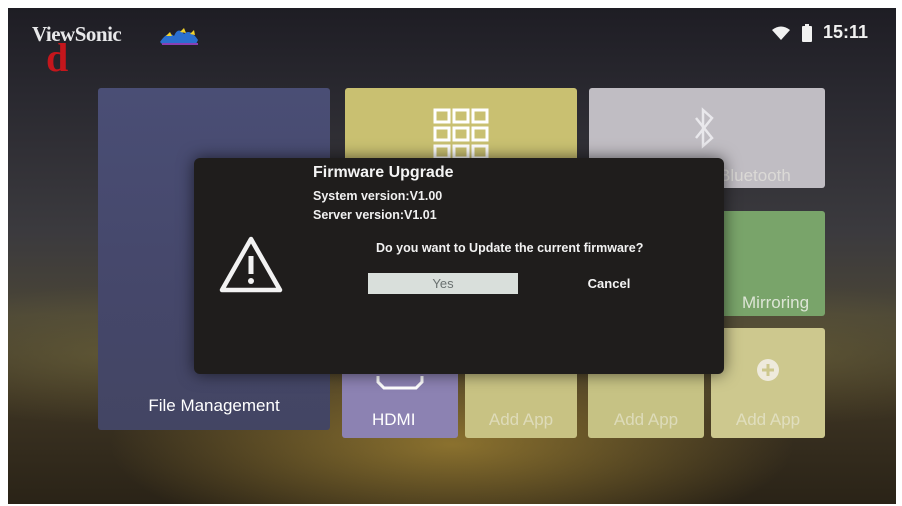 The width and height of the screenshot is (902, 506). I want to click on hdmi-icon, so click(400, 383).